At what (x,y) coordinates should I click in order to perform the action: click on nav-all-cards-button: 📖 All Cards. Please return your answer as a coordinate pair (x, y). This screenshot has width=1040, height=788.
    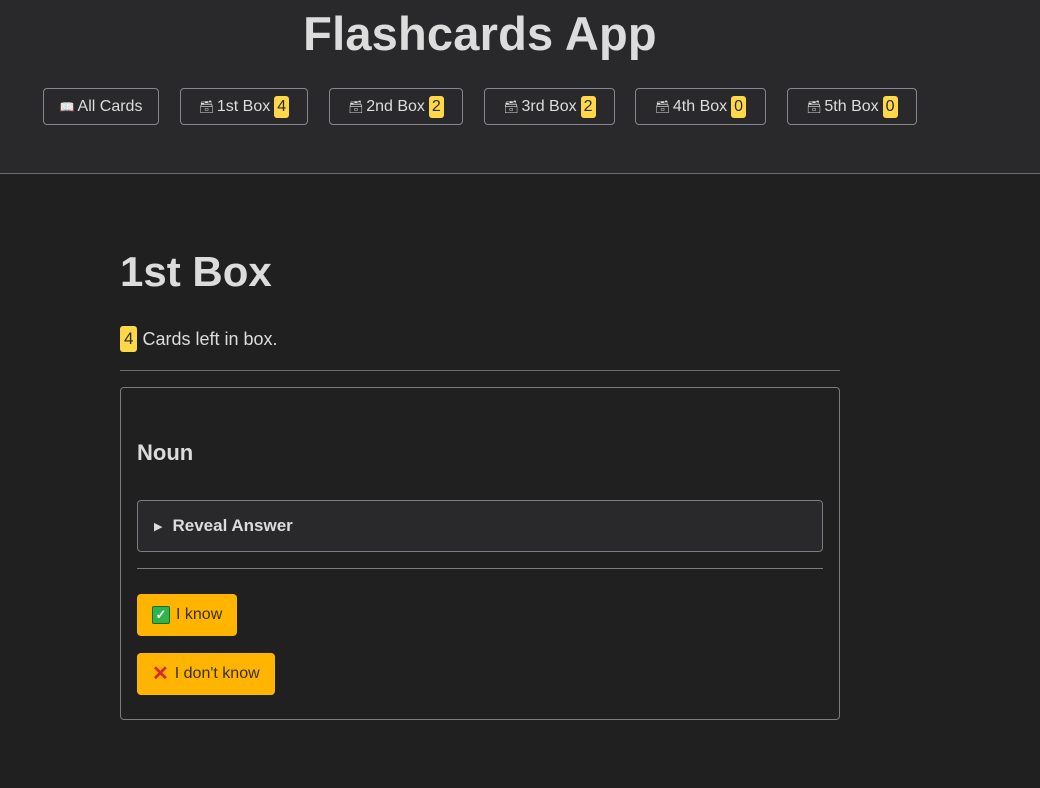
    Looking at the image, I should click on (101, 106).